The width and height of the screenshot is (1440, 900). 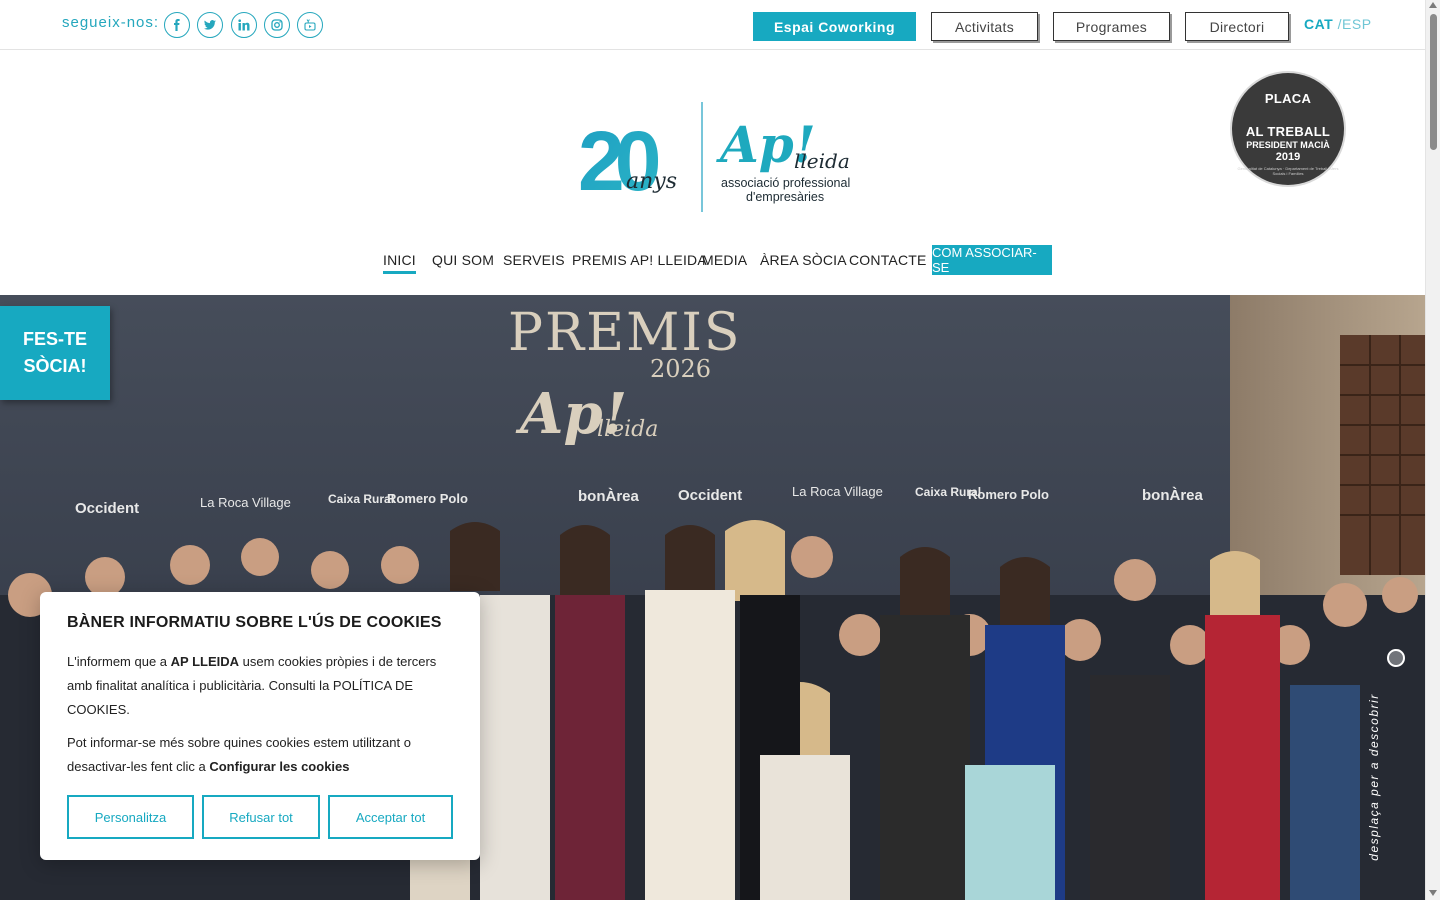 I want to click on seal-line1: PLACA, so click(x=1288, y=98).